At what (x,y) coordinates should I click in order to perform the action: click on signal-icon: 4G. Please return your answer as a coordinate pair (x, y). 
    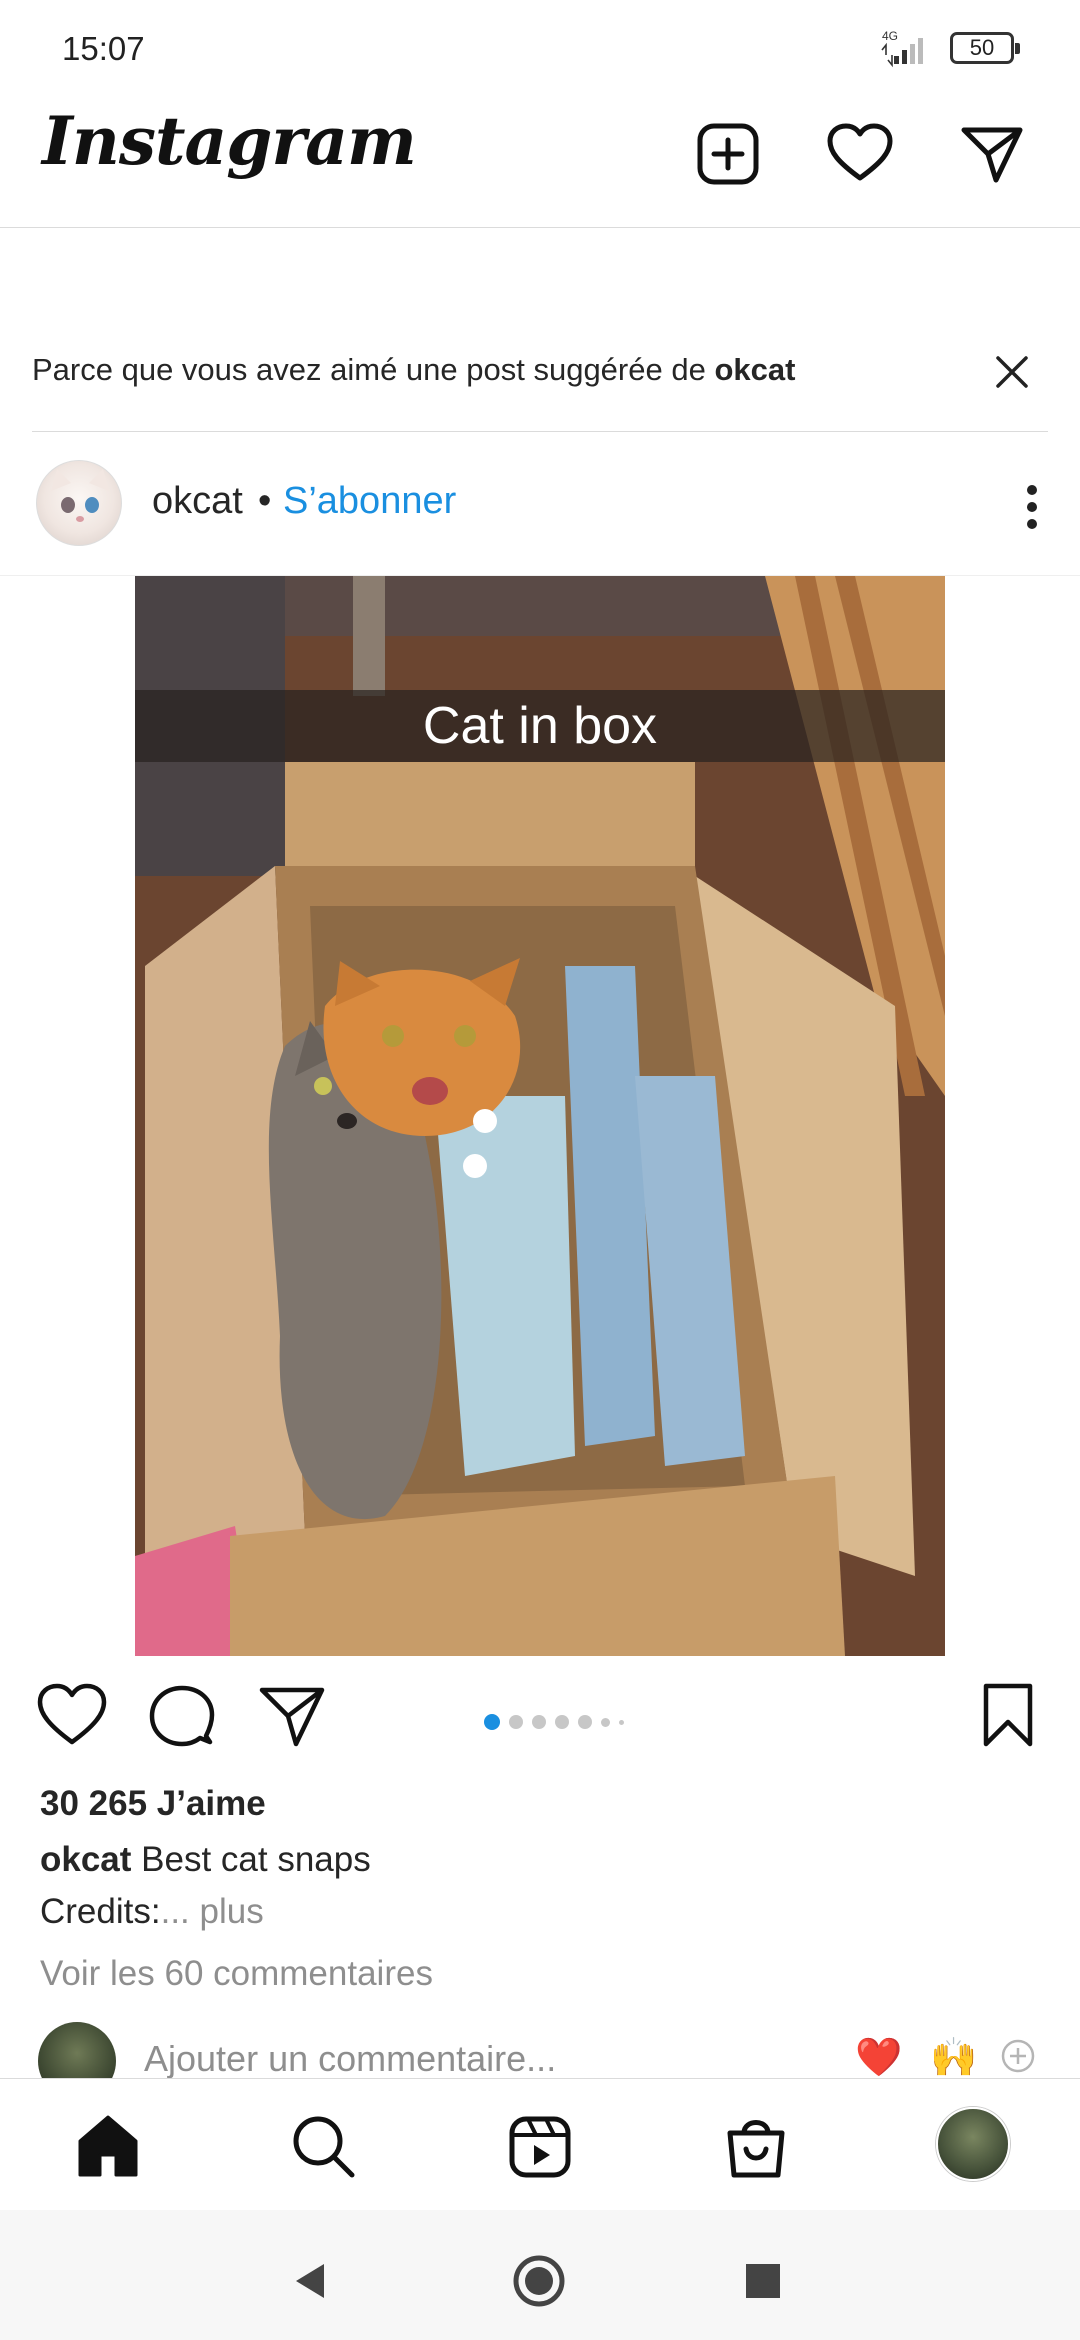
    Looking at the image, I should click on (906, 48).